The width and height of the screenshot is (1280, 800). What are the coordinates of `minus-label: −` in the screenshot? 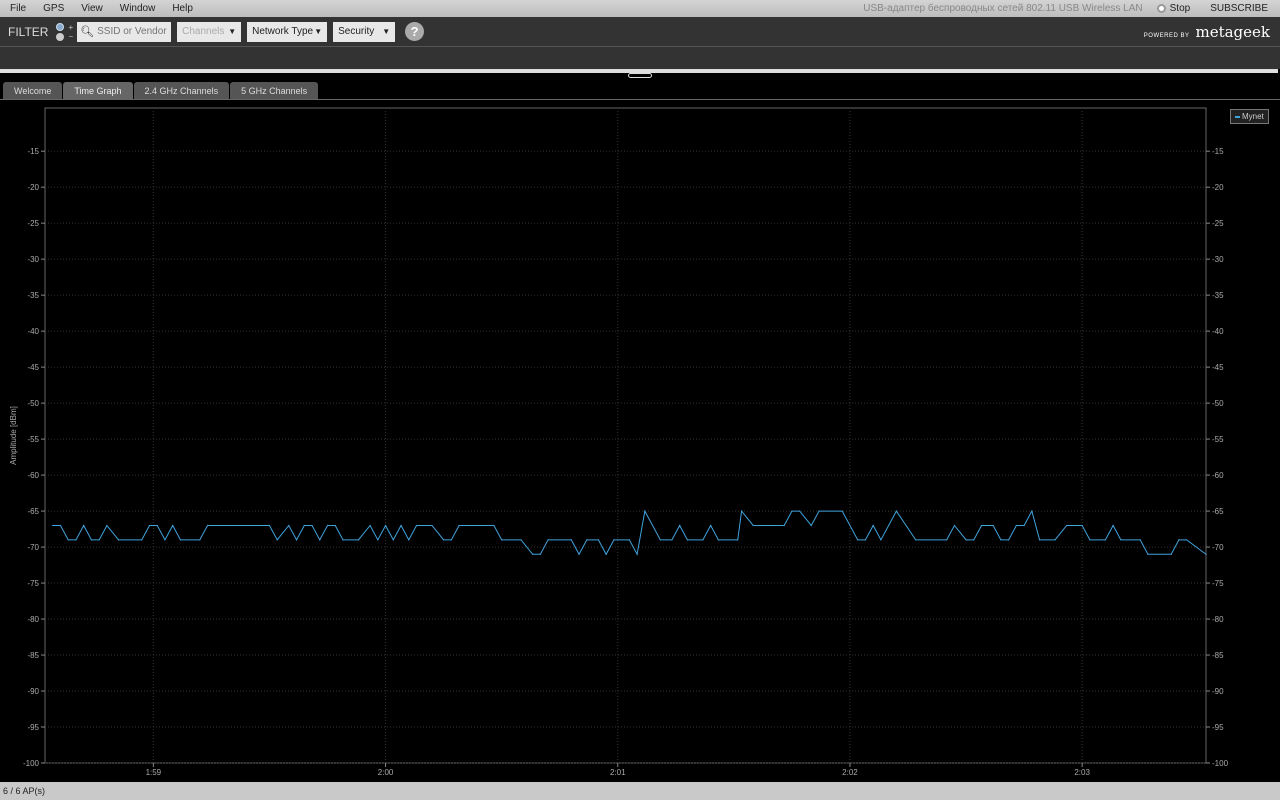 It's located at (71, 36).